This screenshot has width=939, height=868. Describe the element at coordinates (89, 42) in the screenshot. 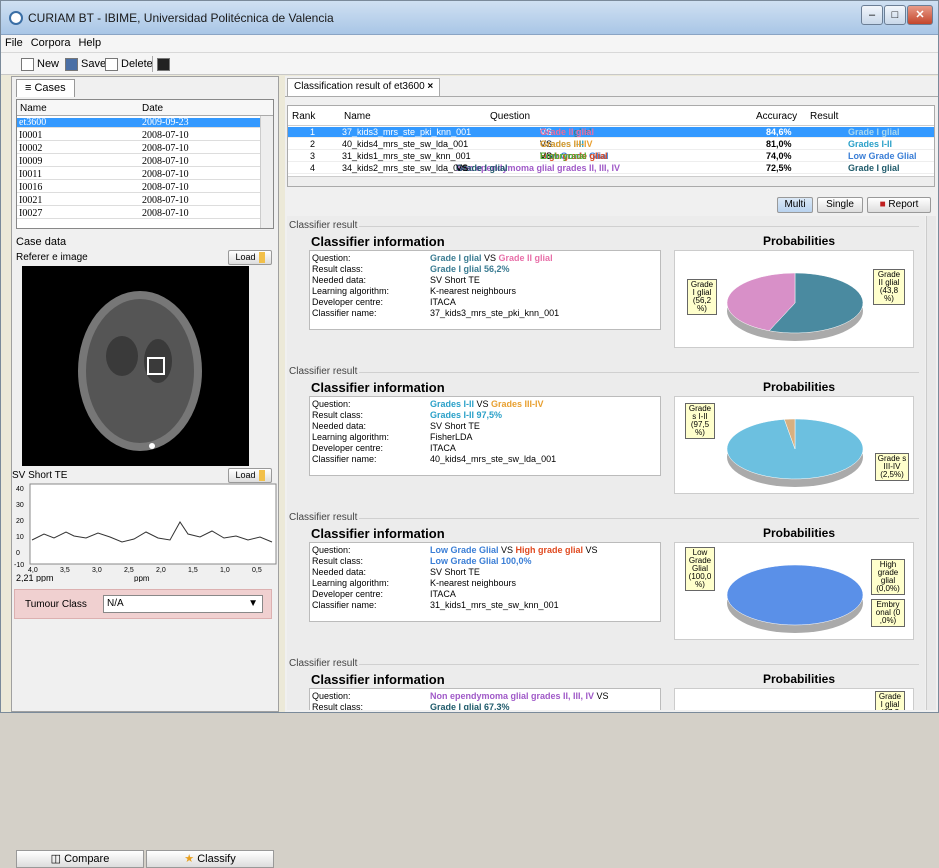

I see `menu-help: Help` at that location.